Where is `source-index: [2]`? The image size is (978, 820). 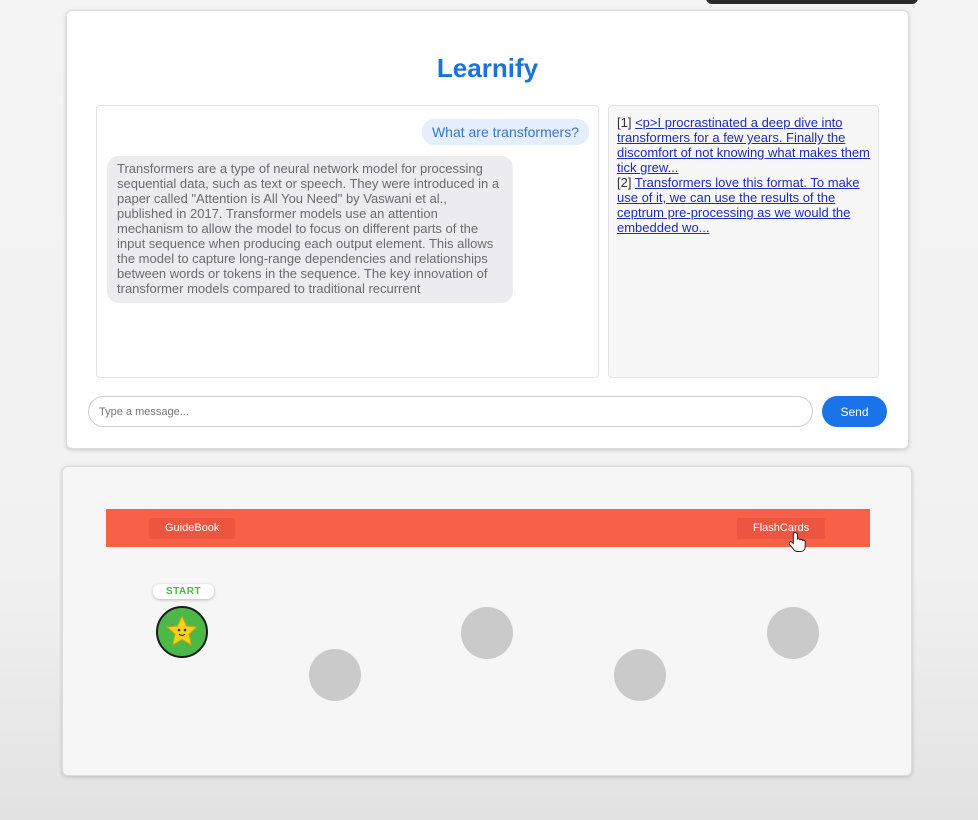
source-index: [2] is located at coordinates (624, 182).